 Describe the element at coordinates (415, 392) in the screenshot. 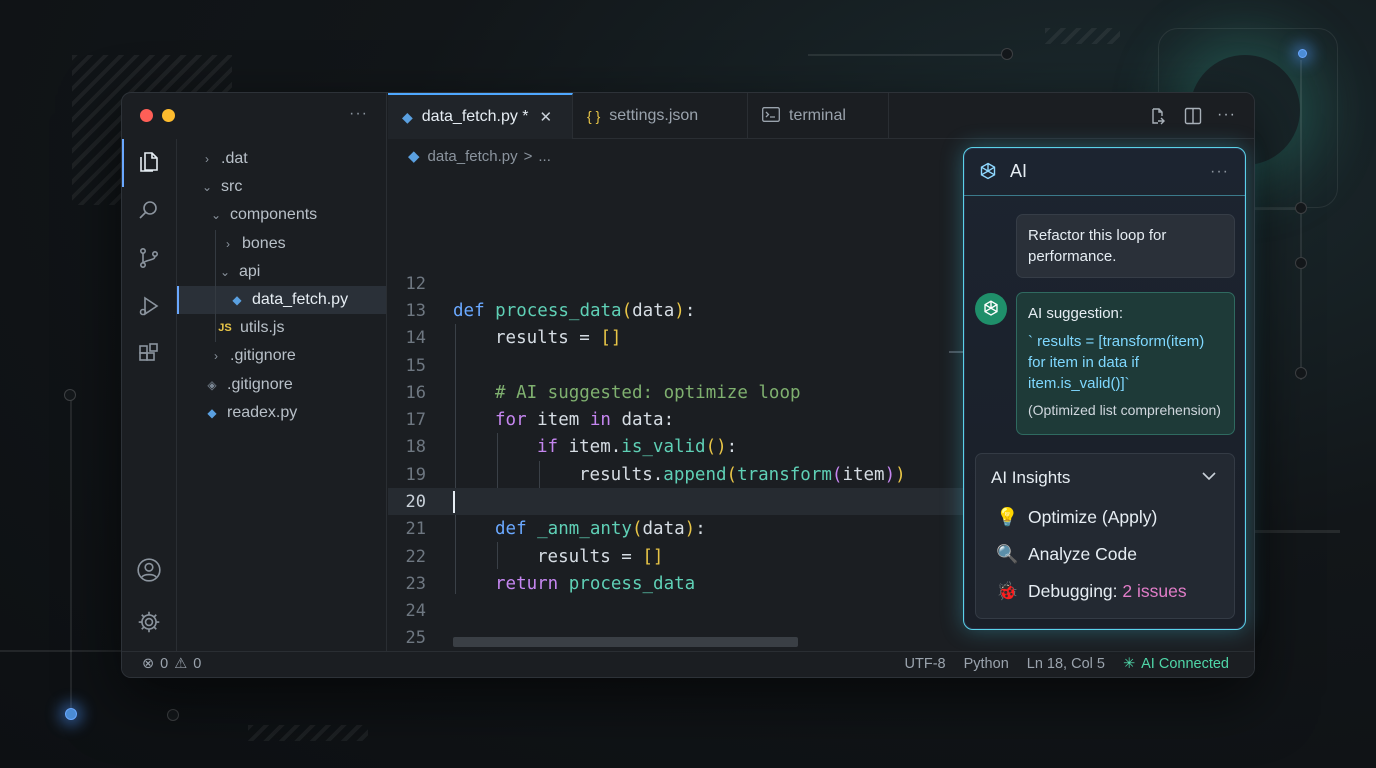

I see `line-number: 16` at that location.